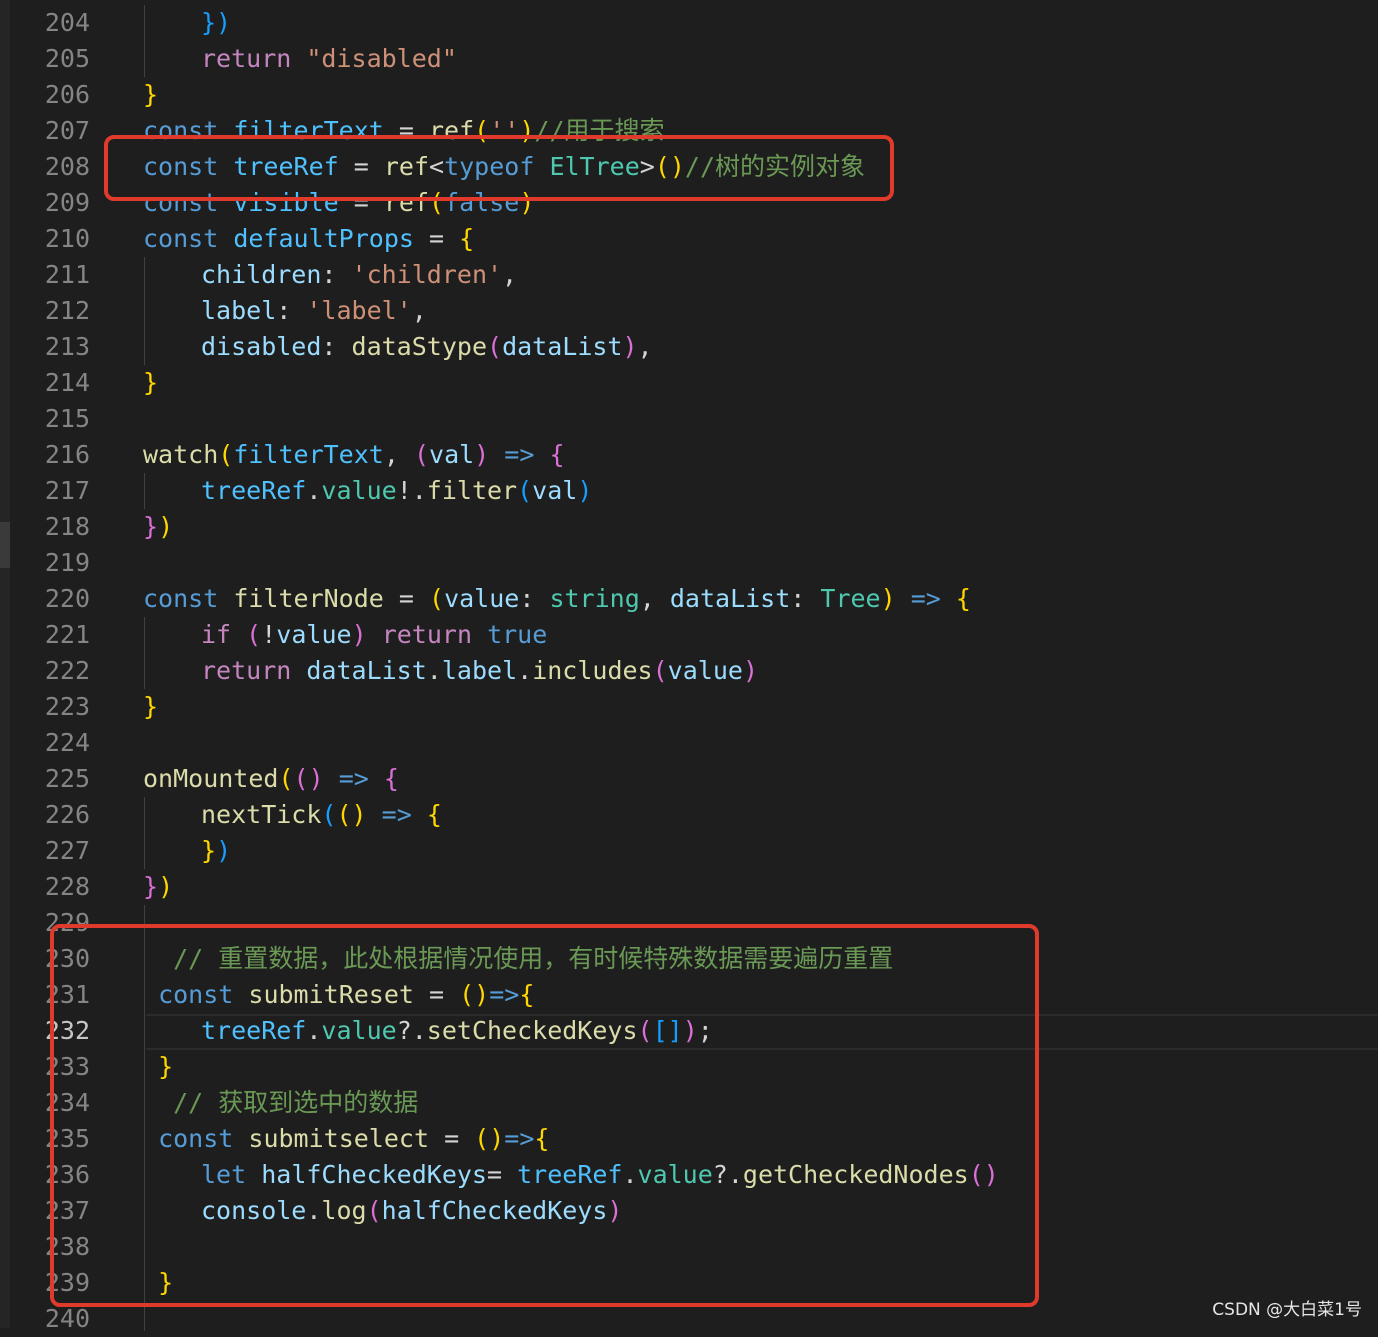 This screenshot has height=1337, width=1378. What do you see at coordinates (321, 815) in the screenshot?
I see `code-text: nextTick(() => {` at bounding box center [321, 815].